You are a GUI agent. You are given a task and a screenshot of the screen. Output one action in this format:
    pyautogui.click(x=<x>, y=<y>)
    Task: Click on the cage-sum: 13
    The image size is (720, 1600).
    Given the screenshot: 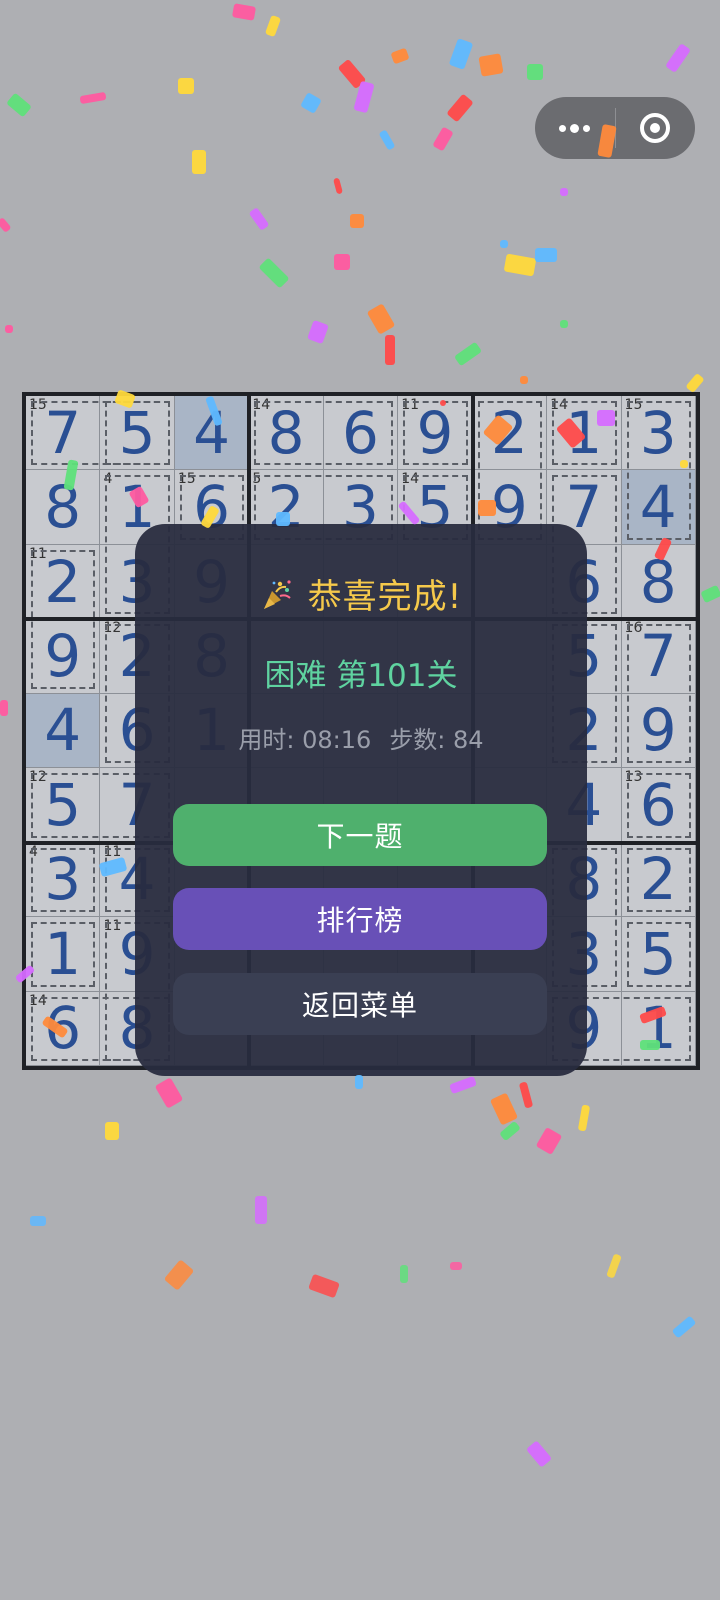 What is the action you would take?
    pyautogui.click(x=633, y=777)
    